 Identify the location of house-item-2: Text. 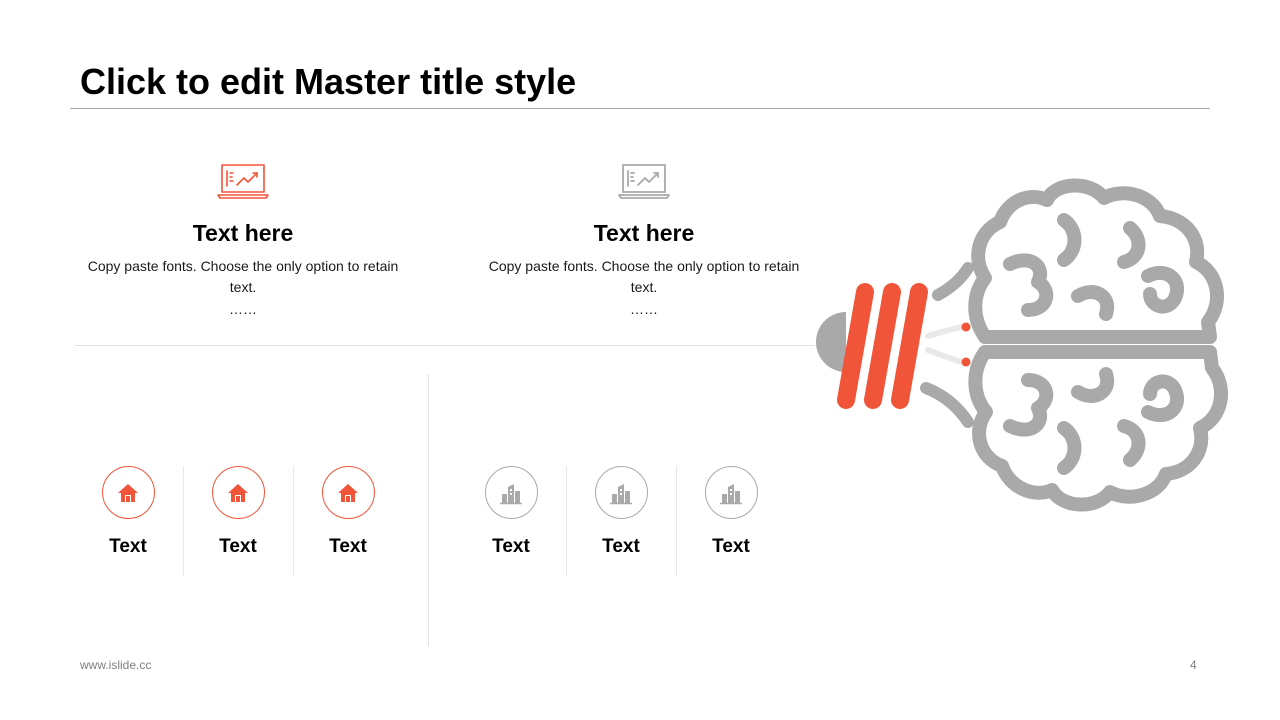
(238, 512).